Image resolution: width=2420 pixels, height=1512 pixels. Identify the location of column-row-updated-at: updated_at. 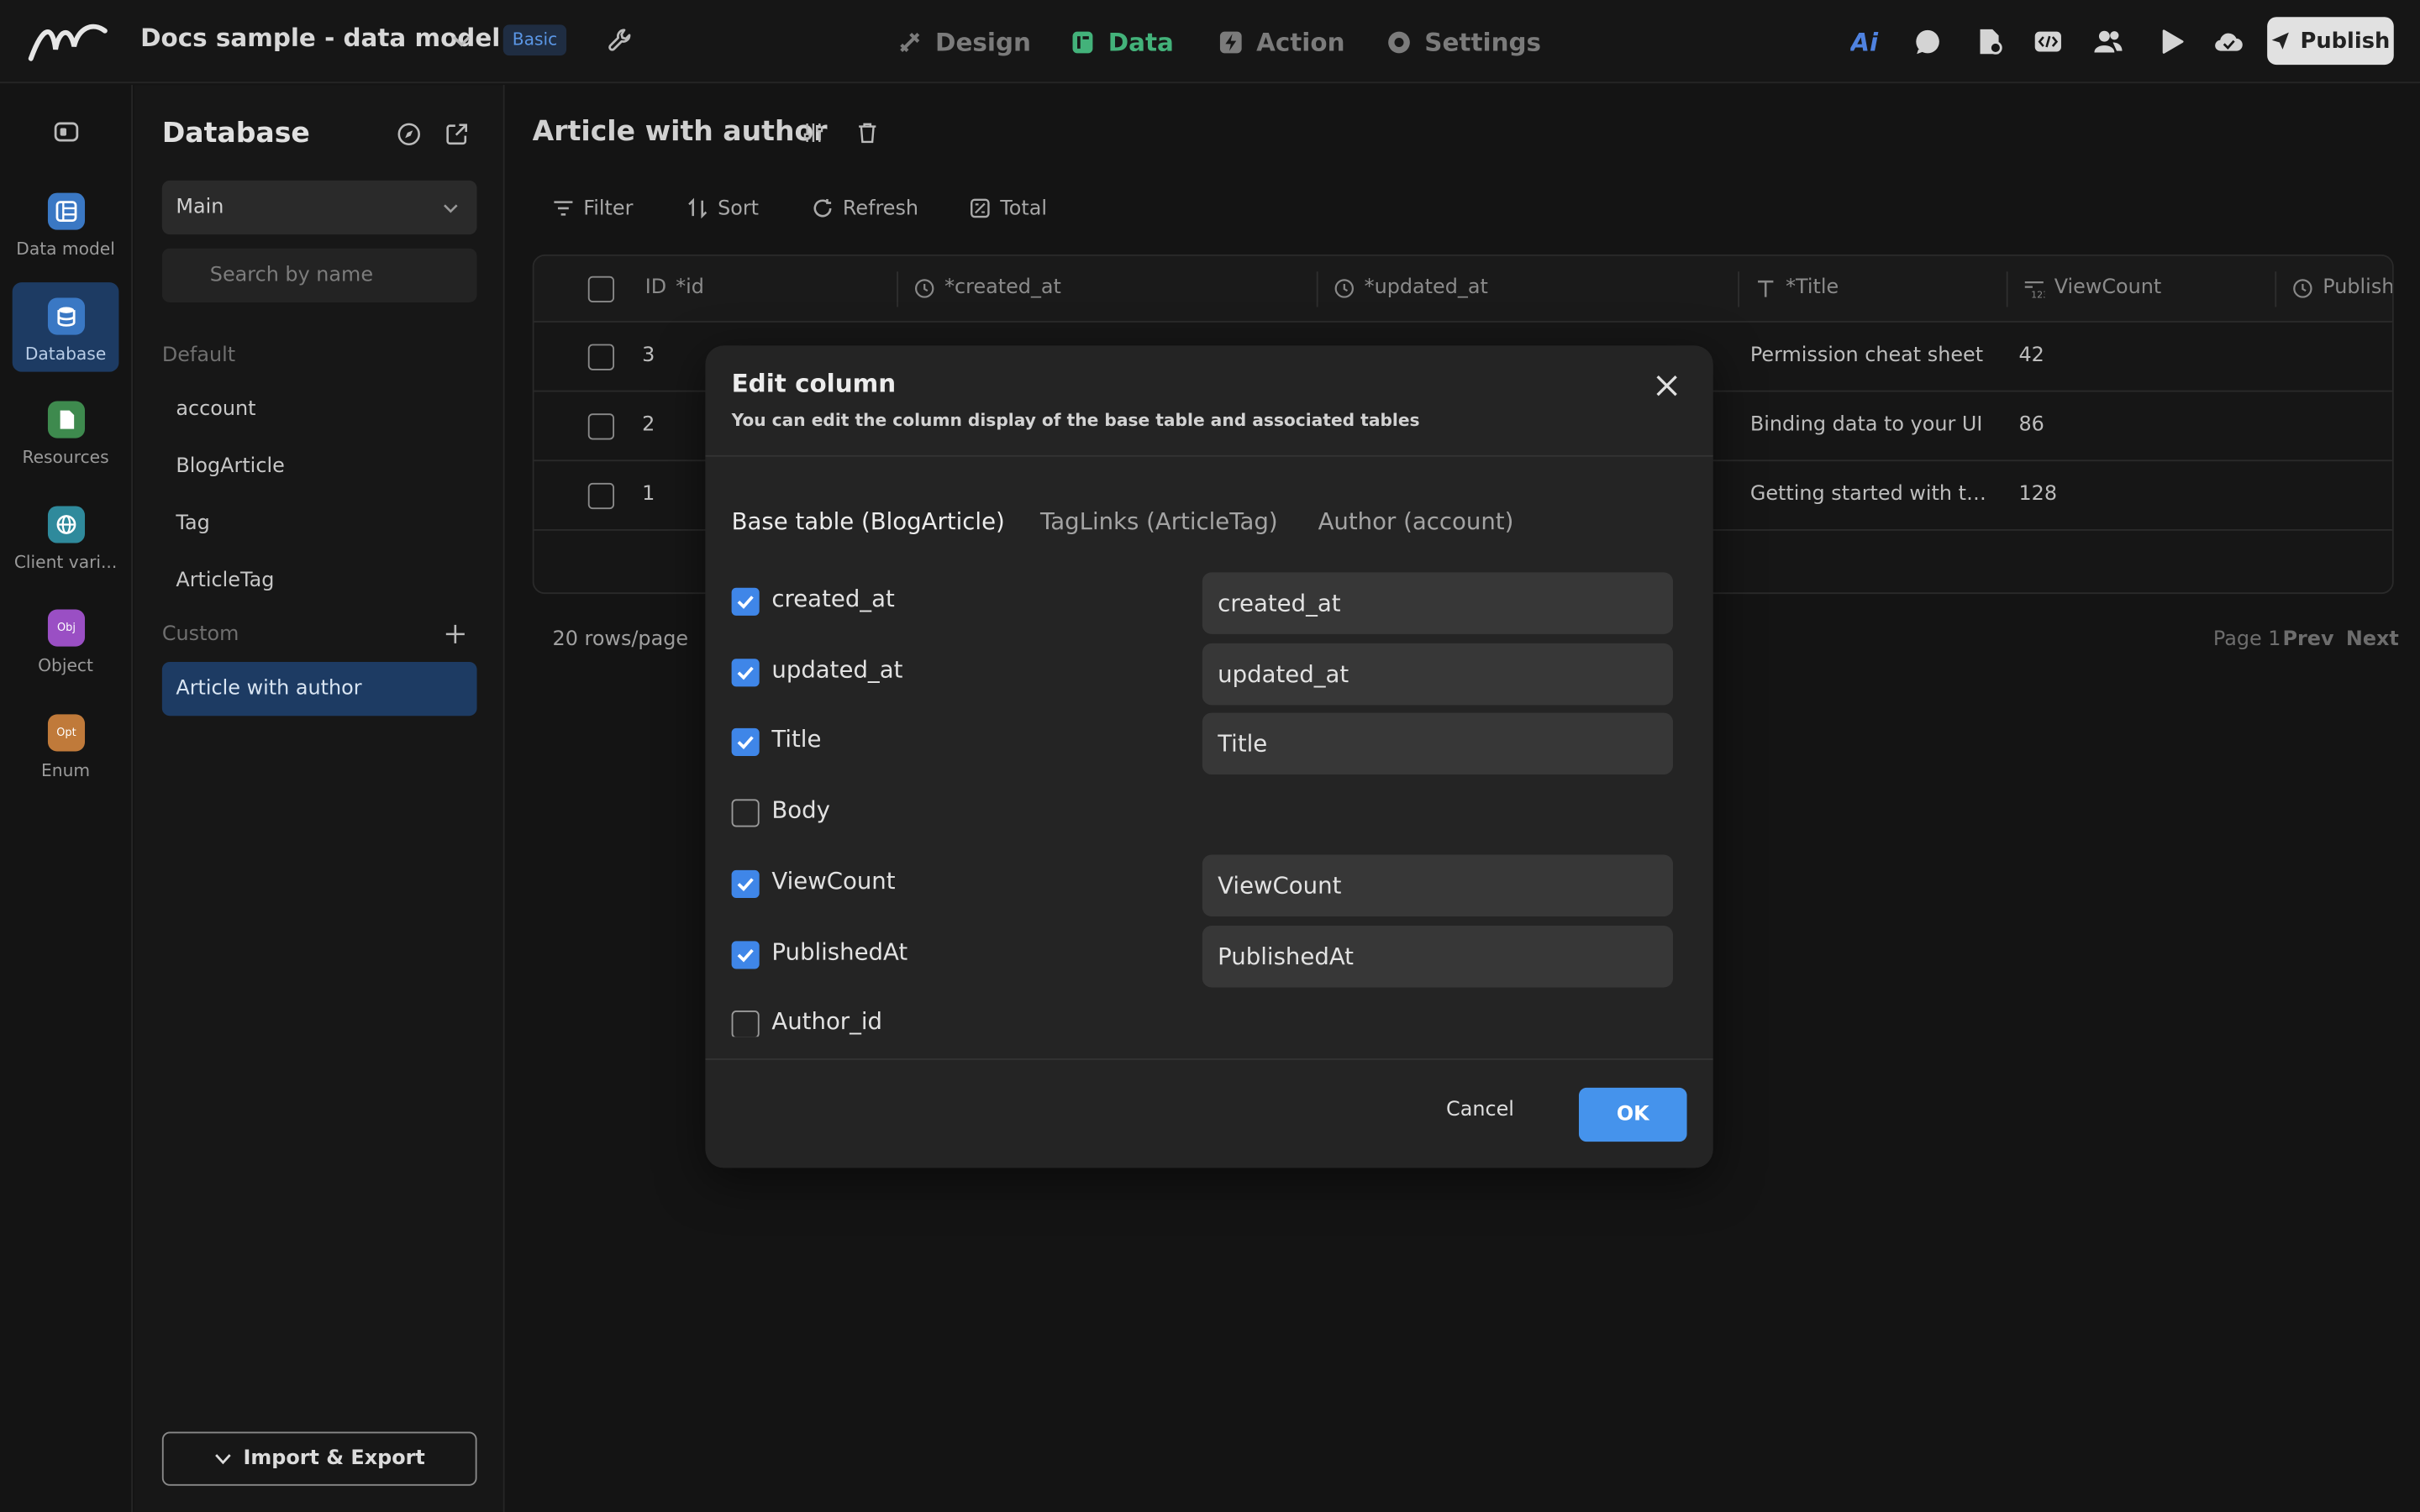
(1208, 674).